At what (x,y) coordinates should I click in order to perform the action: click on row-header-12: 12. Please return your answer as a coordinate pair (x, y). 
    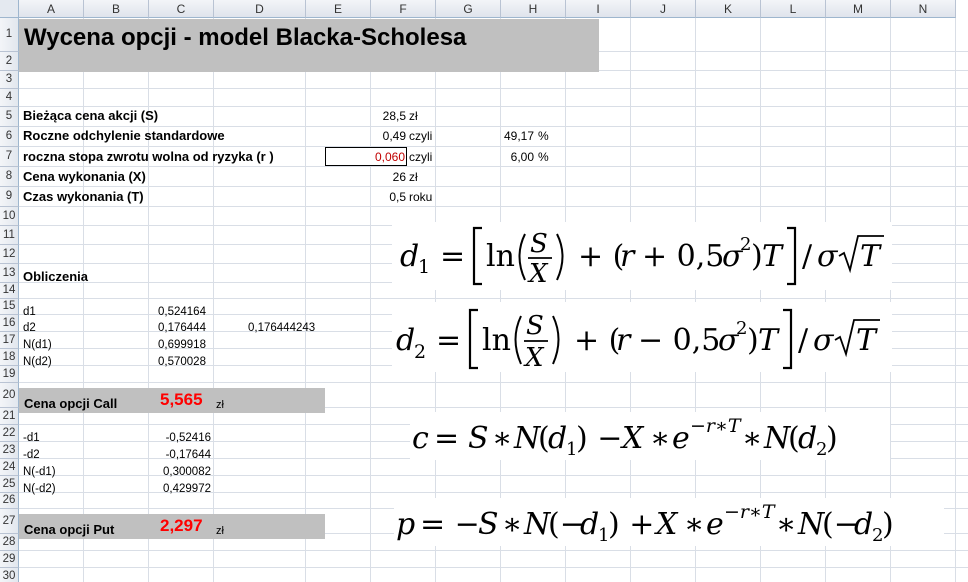
    Looking at the image, I should click on (9, 254).